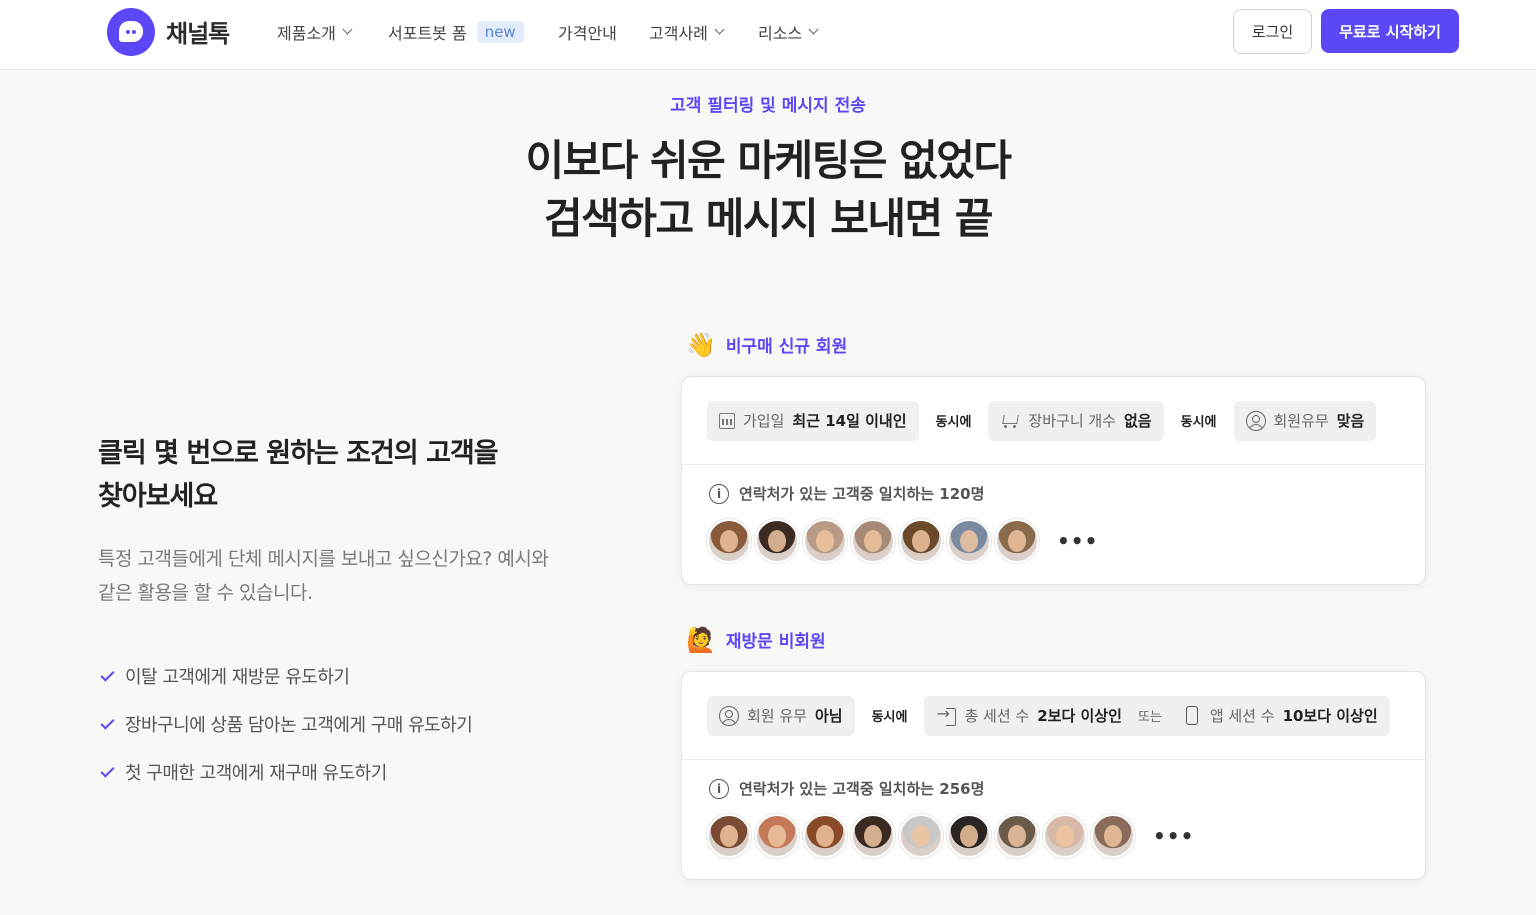  I want to click on start-free-button: 무료로 시작하기, so click(1390, 31).